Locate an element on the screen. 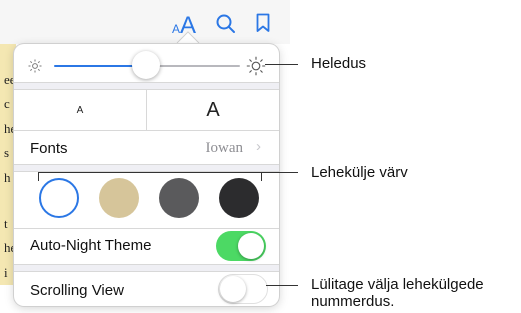  scrolling-view-toggle is located at coordinates (243, 289).